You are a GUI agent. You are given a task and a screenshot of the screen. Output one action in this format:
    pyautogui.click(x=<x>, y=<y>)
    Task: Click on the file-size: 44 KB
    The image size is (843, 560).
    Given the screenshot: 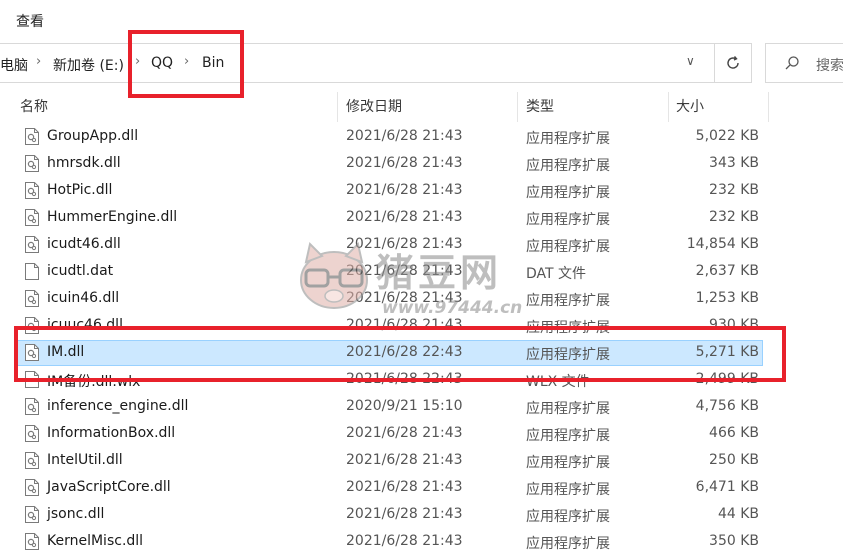 What is the action you would take?
    pyautogui.click(x=738, y=514)
    